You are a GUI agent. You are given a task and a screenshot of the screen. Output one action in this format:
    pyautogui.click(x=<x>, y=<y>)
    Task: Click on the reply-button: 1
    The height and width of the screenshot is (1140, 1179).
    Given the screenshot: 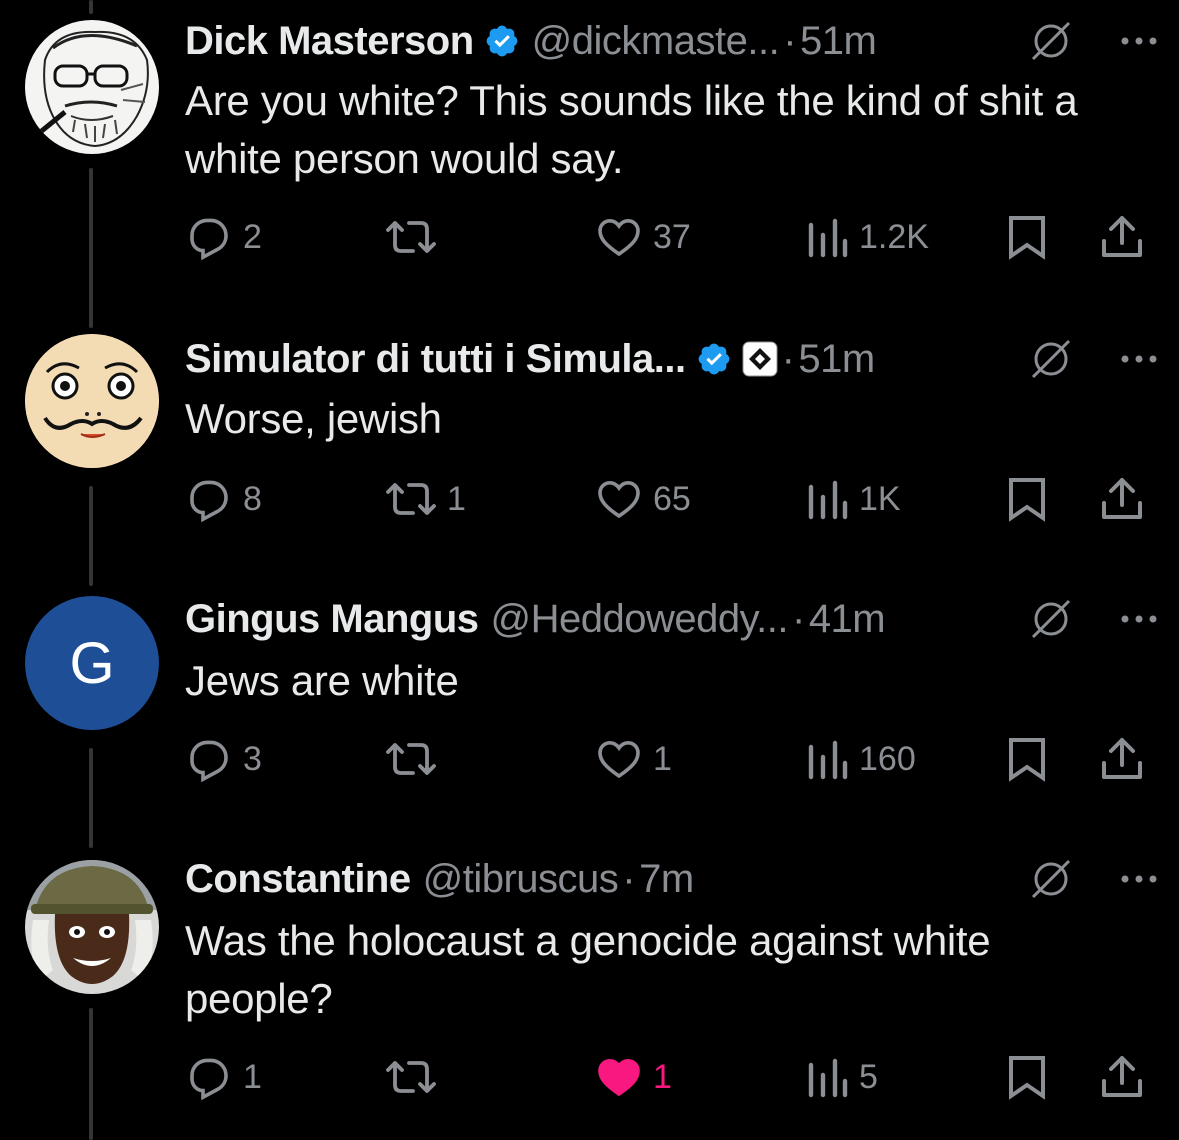 What is the action you would take?
    pyautogui.click(x=223, y=1077)
    